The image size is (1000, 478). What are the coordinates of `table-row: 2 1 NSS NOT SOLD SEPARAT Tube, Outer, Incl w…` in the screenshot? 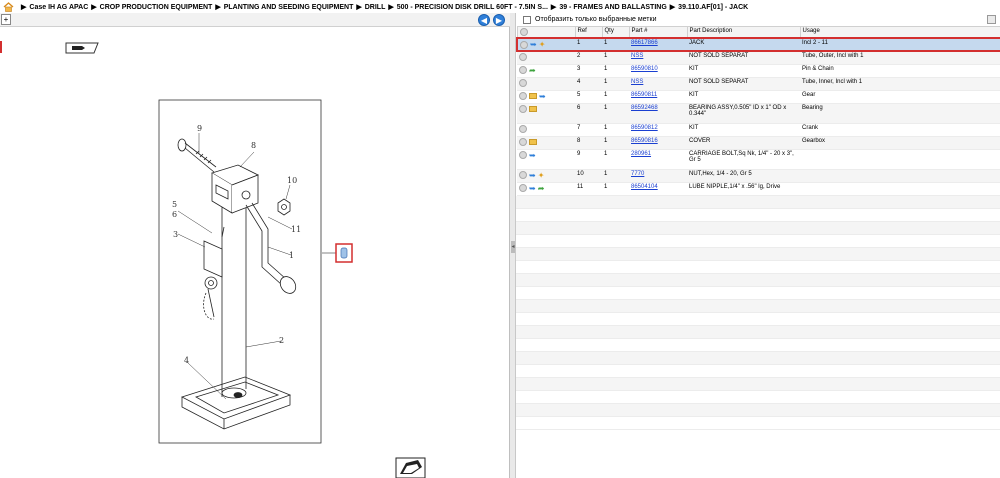 It's located at (758, 58).